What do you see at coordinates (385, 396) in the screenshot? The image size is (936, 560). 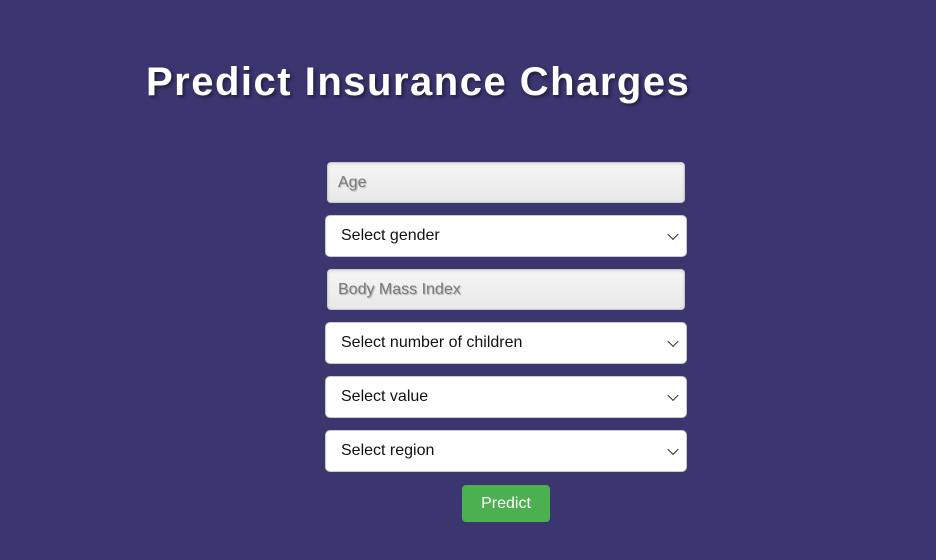 I see `smoker-select-value: Select value` at bounding box center [385, 396].